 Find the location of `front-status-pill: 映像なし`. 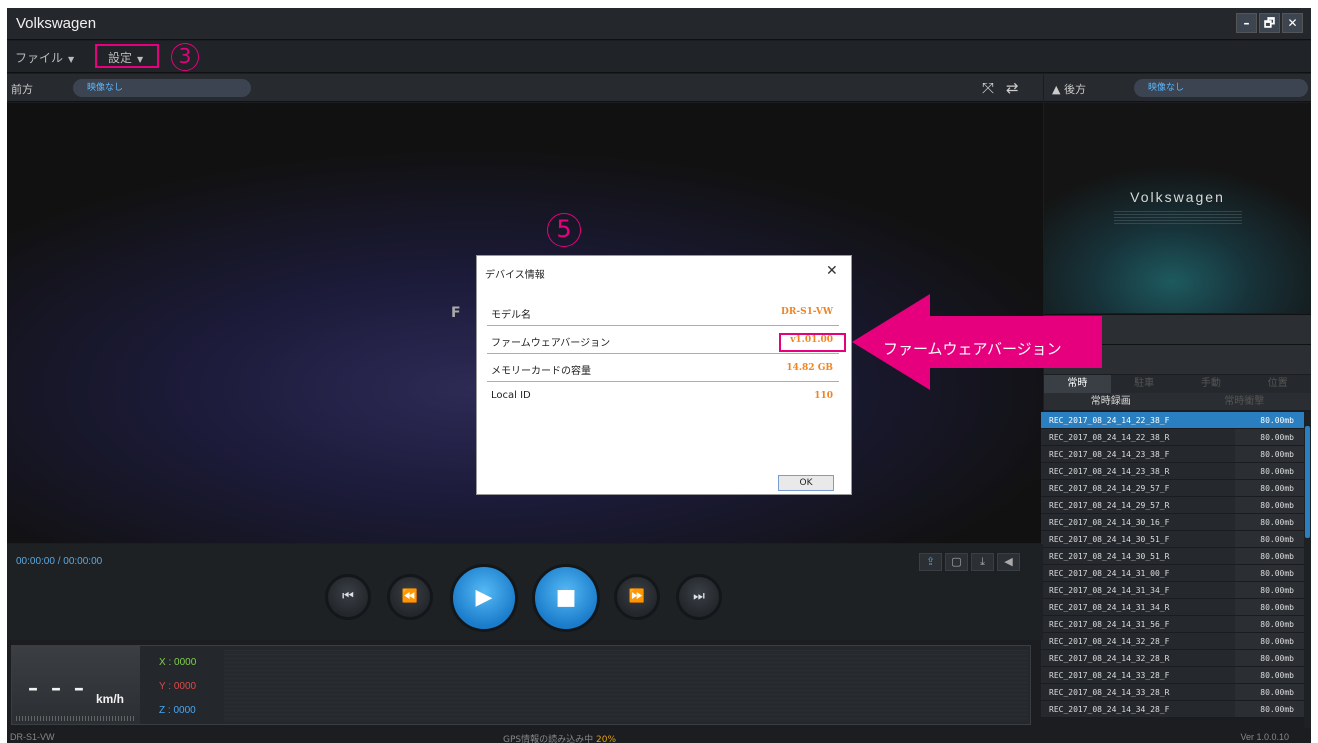

front-status-pill: 映像なし is located at coordinates (162, 88).